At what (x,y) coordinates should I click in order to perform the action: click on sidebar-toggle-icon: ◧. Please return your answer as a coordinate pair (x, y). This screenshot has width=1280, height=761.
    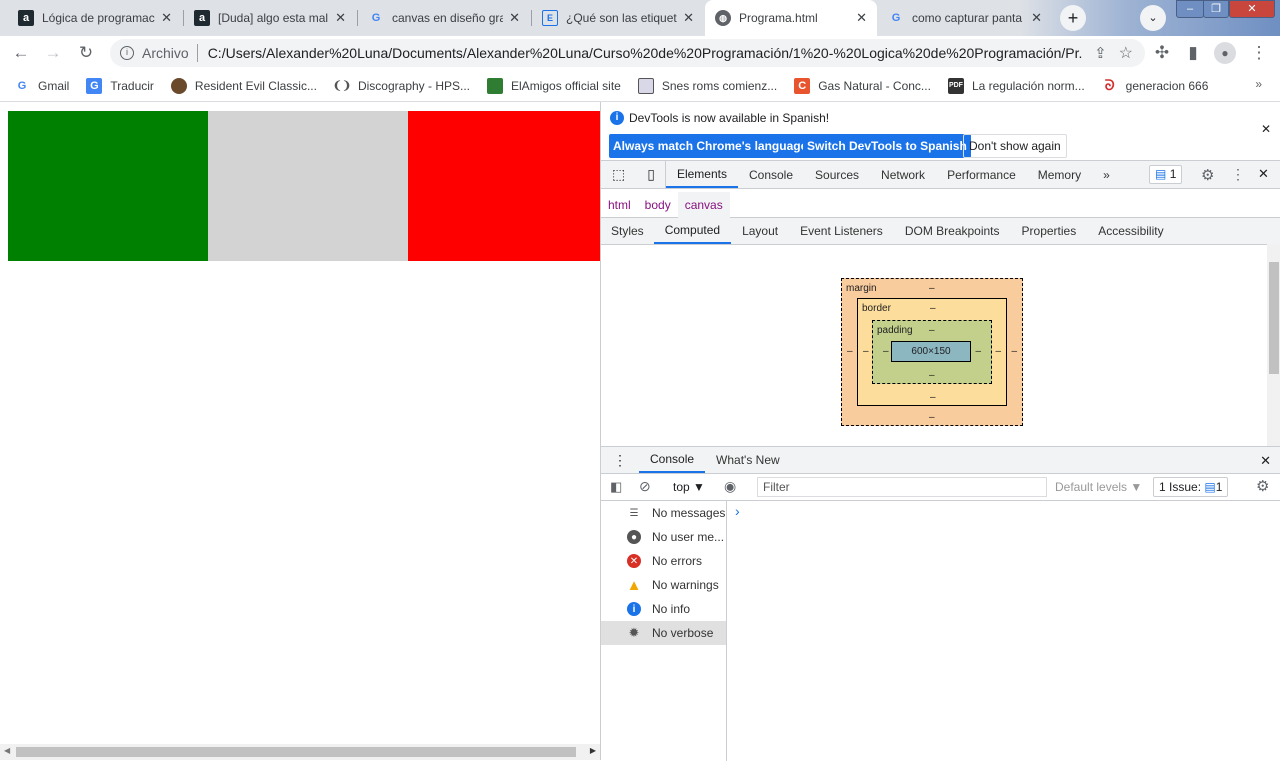
    Looking at the image, I should click on (616, 487).